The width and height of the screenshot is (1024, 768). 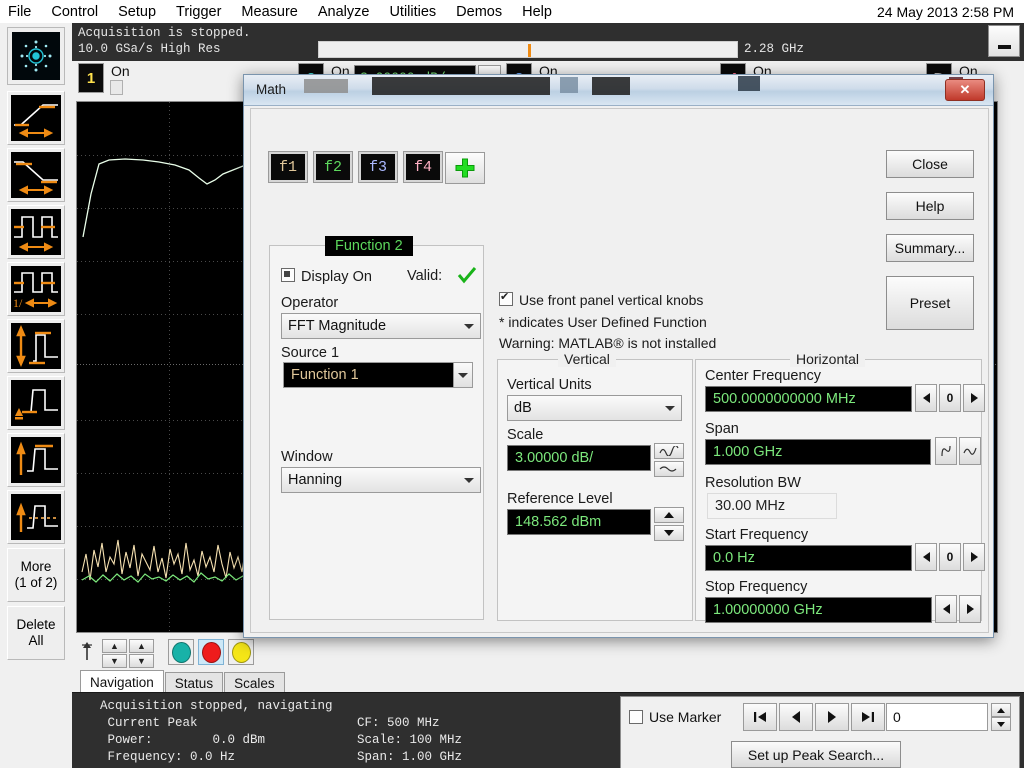 What do you see at coordinates (87, 652) in the screenshot?
I see `offset-up-icon` at bounding box center [87, 652].